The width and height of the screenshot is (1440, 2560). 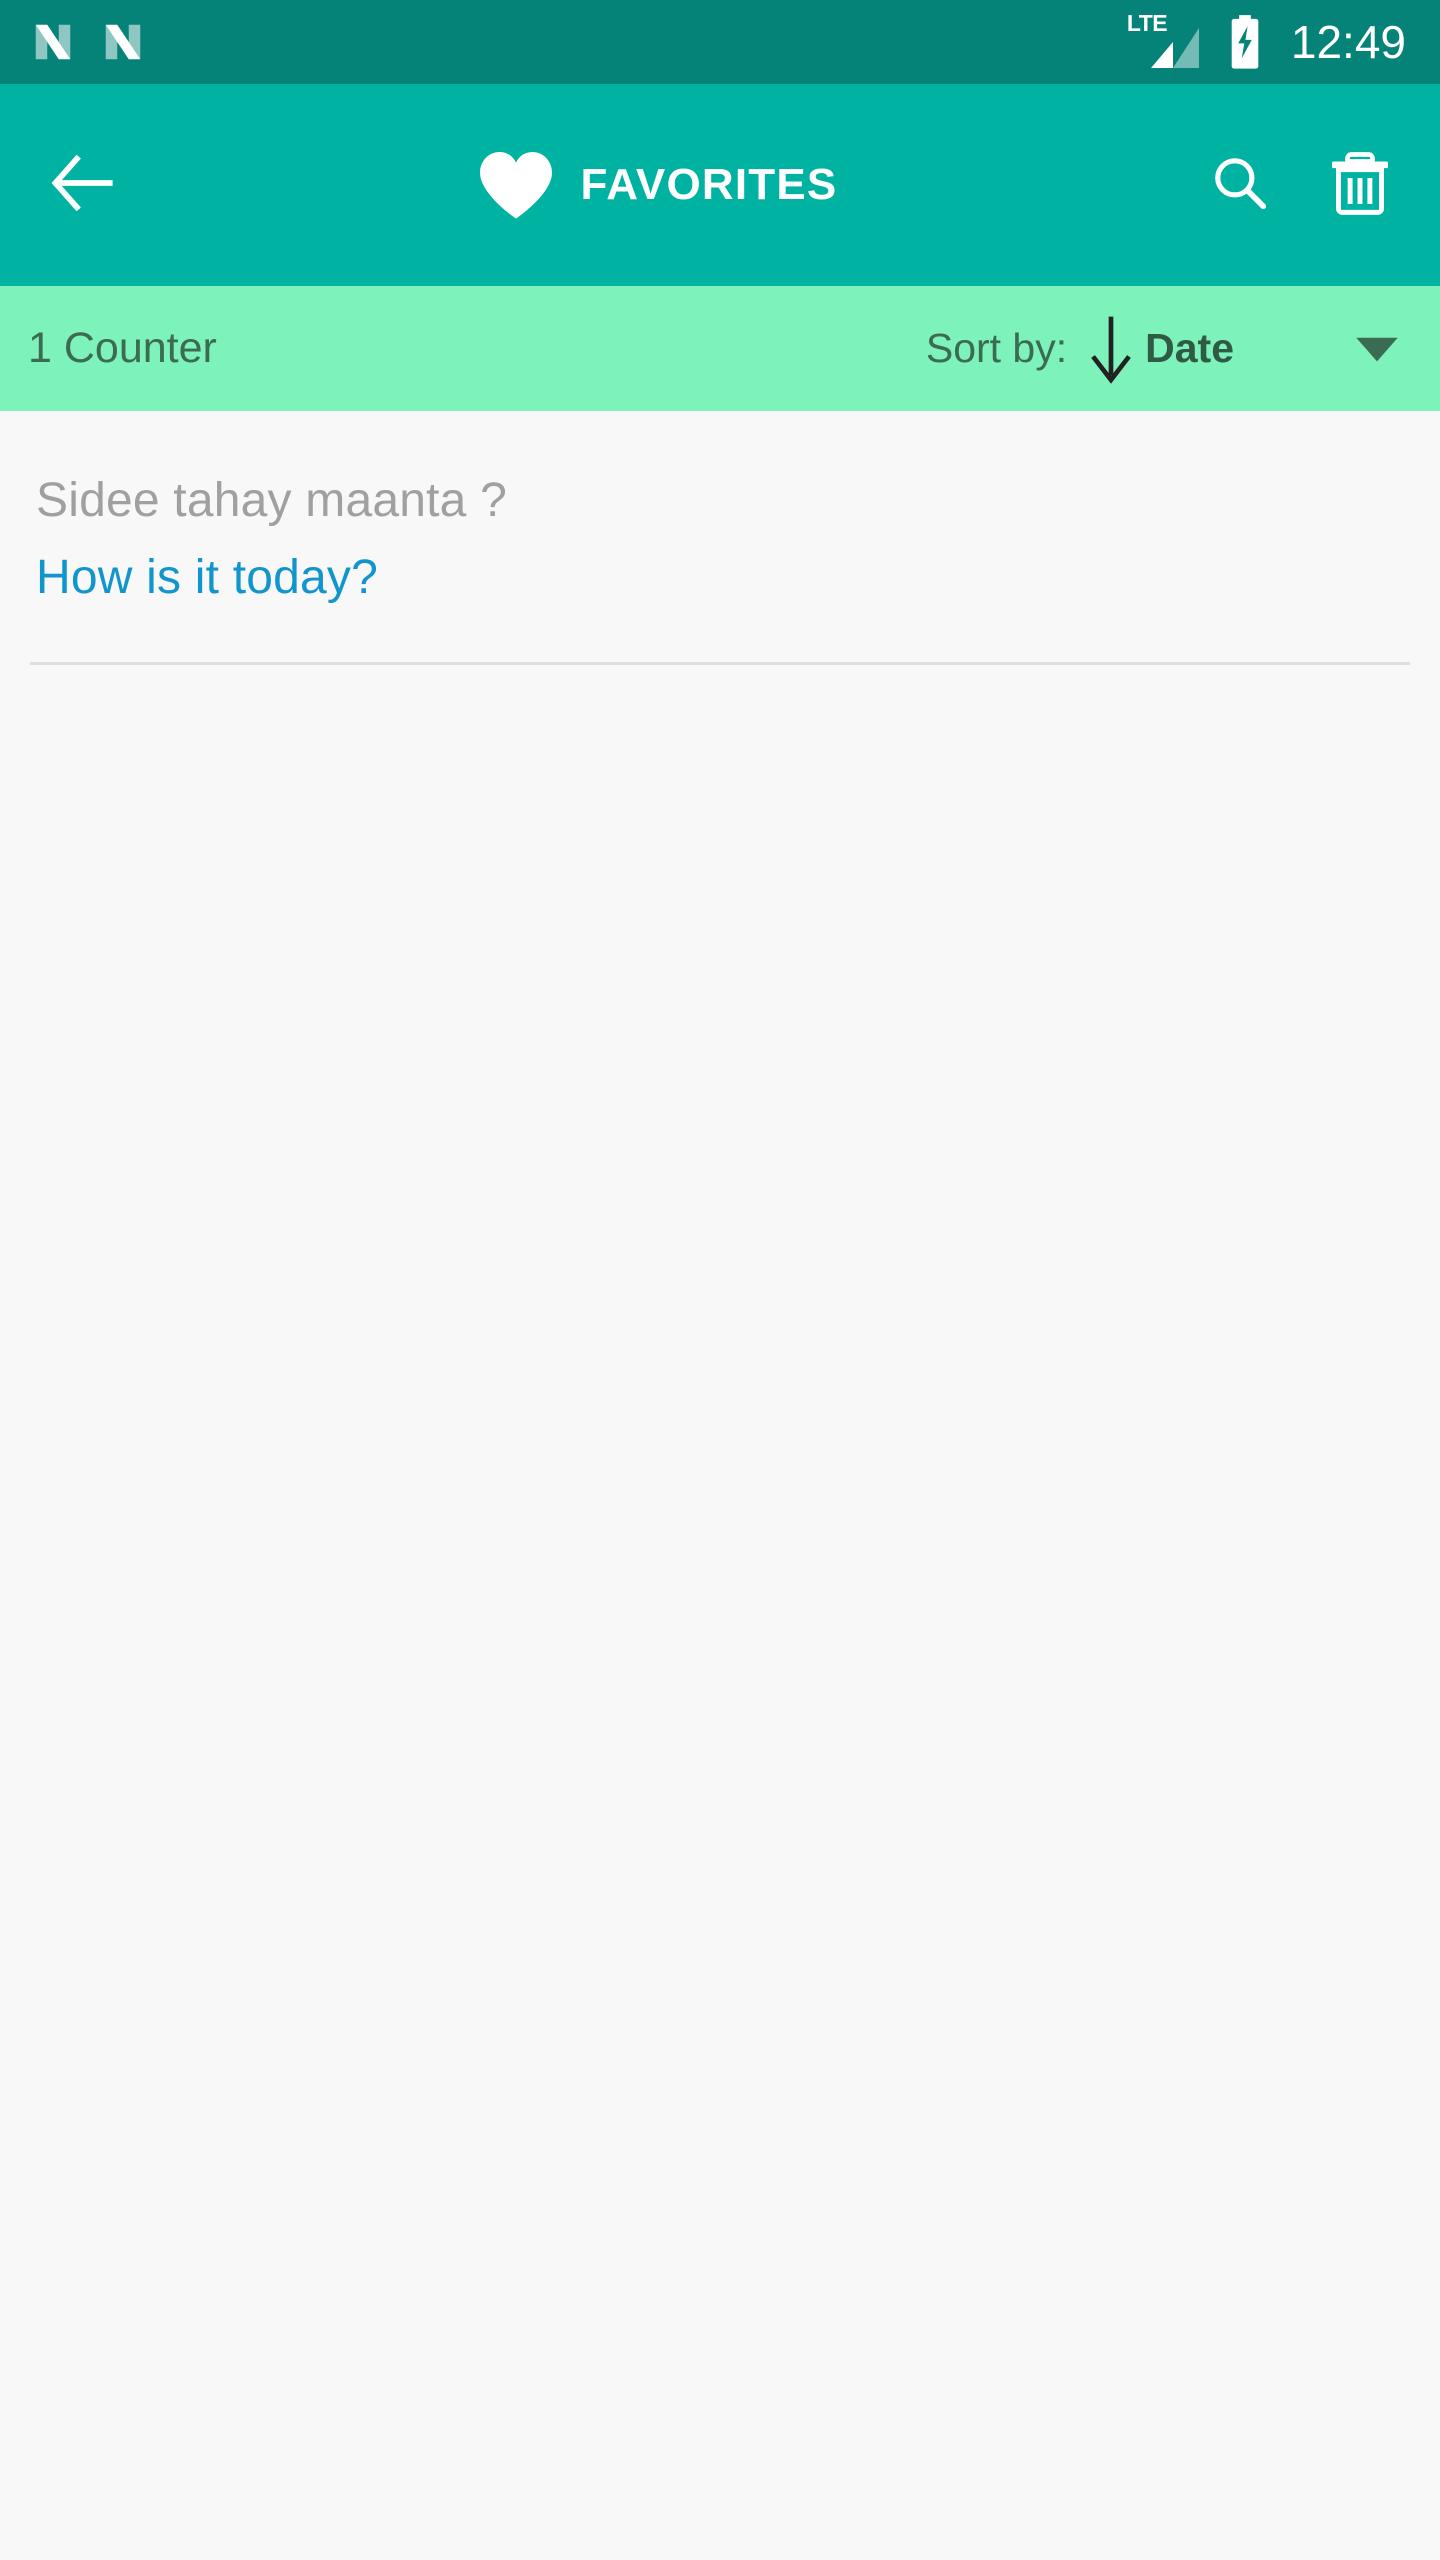 What do you see at coordinates (1245, 42) in the screenshot?
I see `battery-charging-icon` at bounding box center [1245, 42].